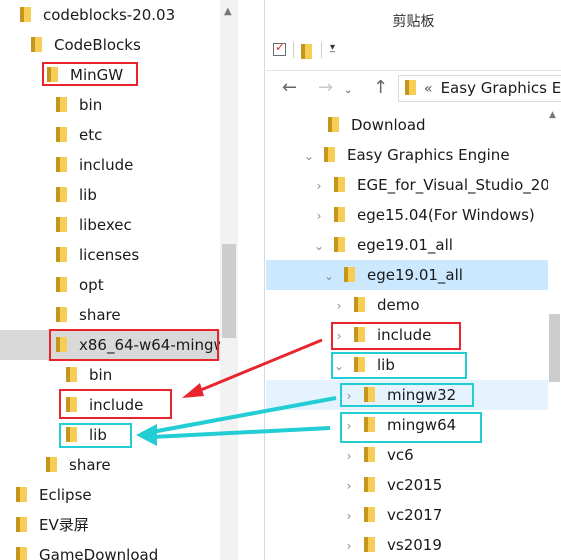 This screenshot has width=561, height=560. What do you see at coordinates (406, 155) in the screenshot?
I see `tree-item-easy-graphics-engine: ⌄ Easy Graphics Engine` at bounding box center [406, 155].